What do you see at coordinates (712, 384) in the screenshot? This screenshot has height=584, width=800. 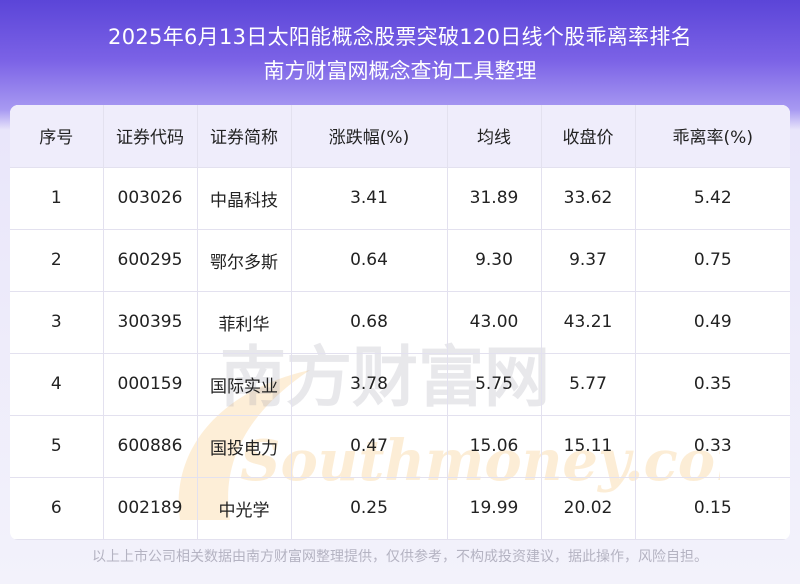 I see `cell-bias: 0.35` at bounding box center [712, 384].